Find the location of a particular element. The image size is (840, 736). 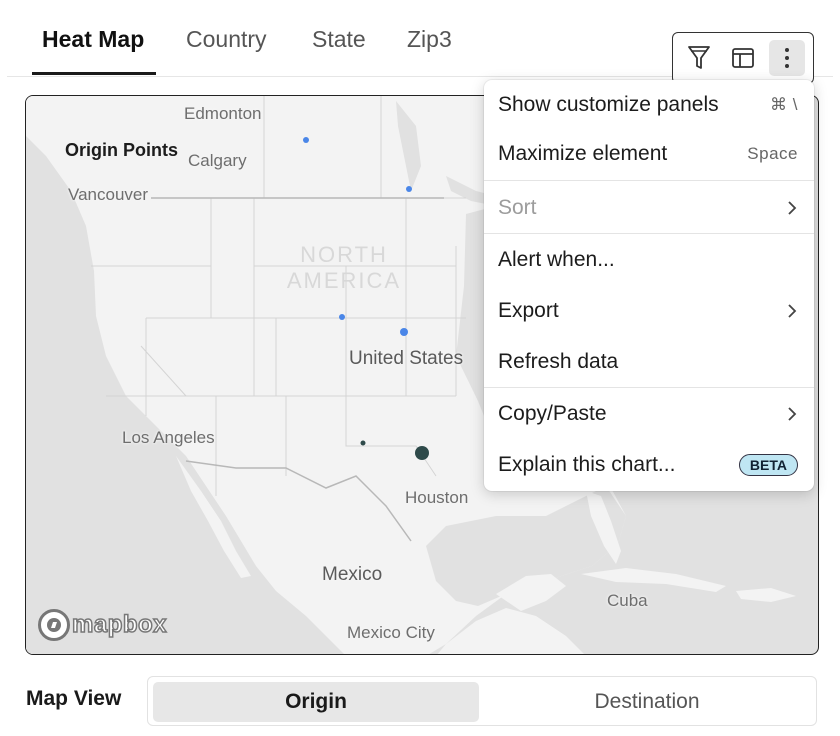

shortcut-hint: Space is located at coordinates (772, 153).